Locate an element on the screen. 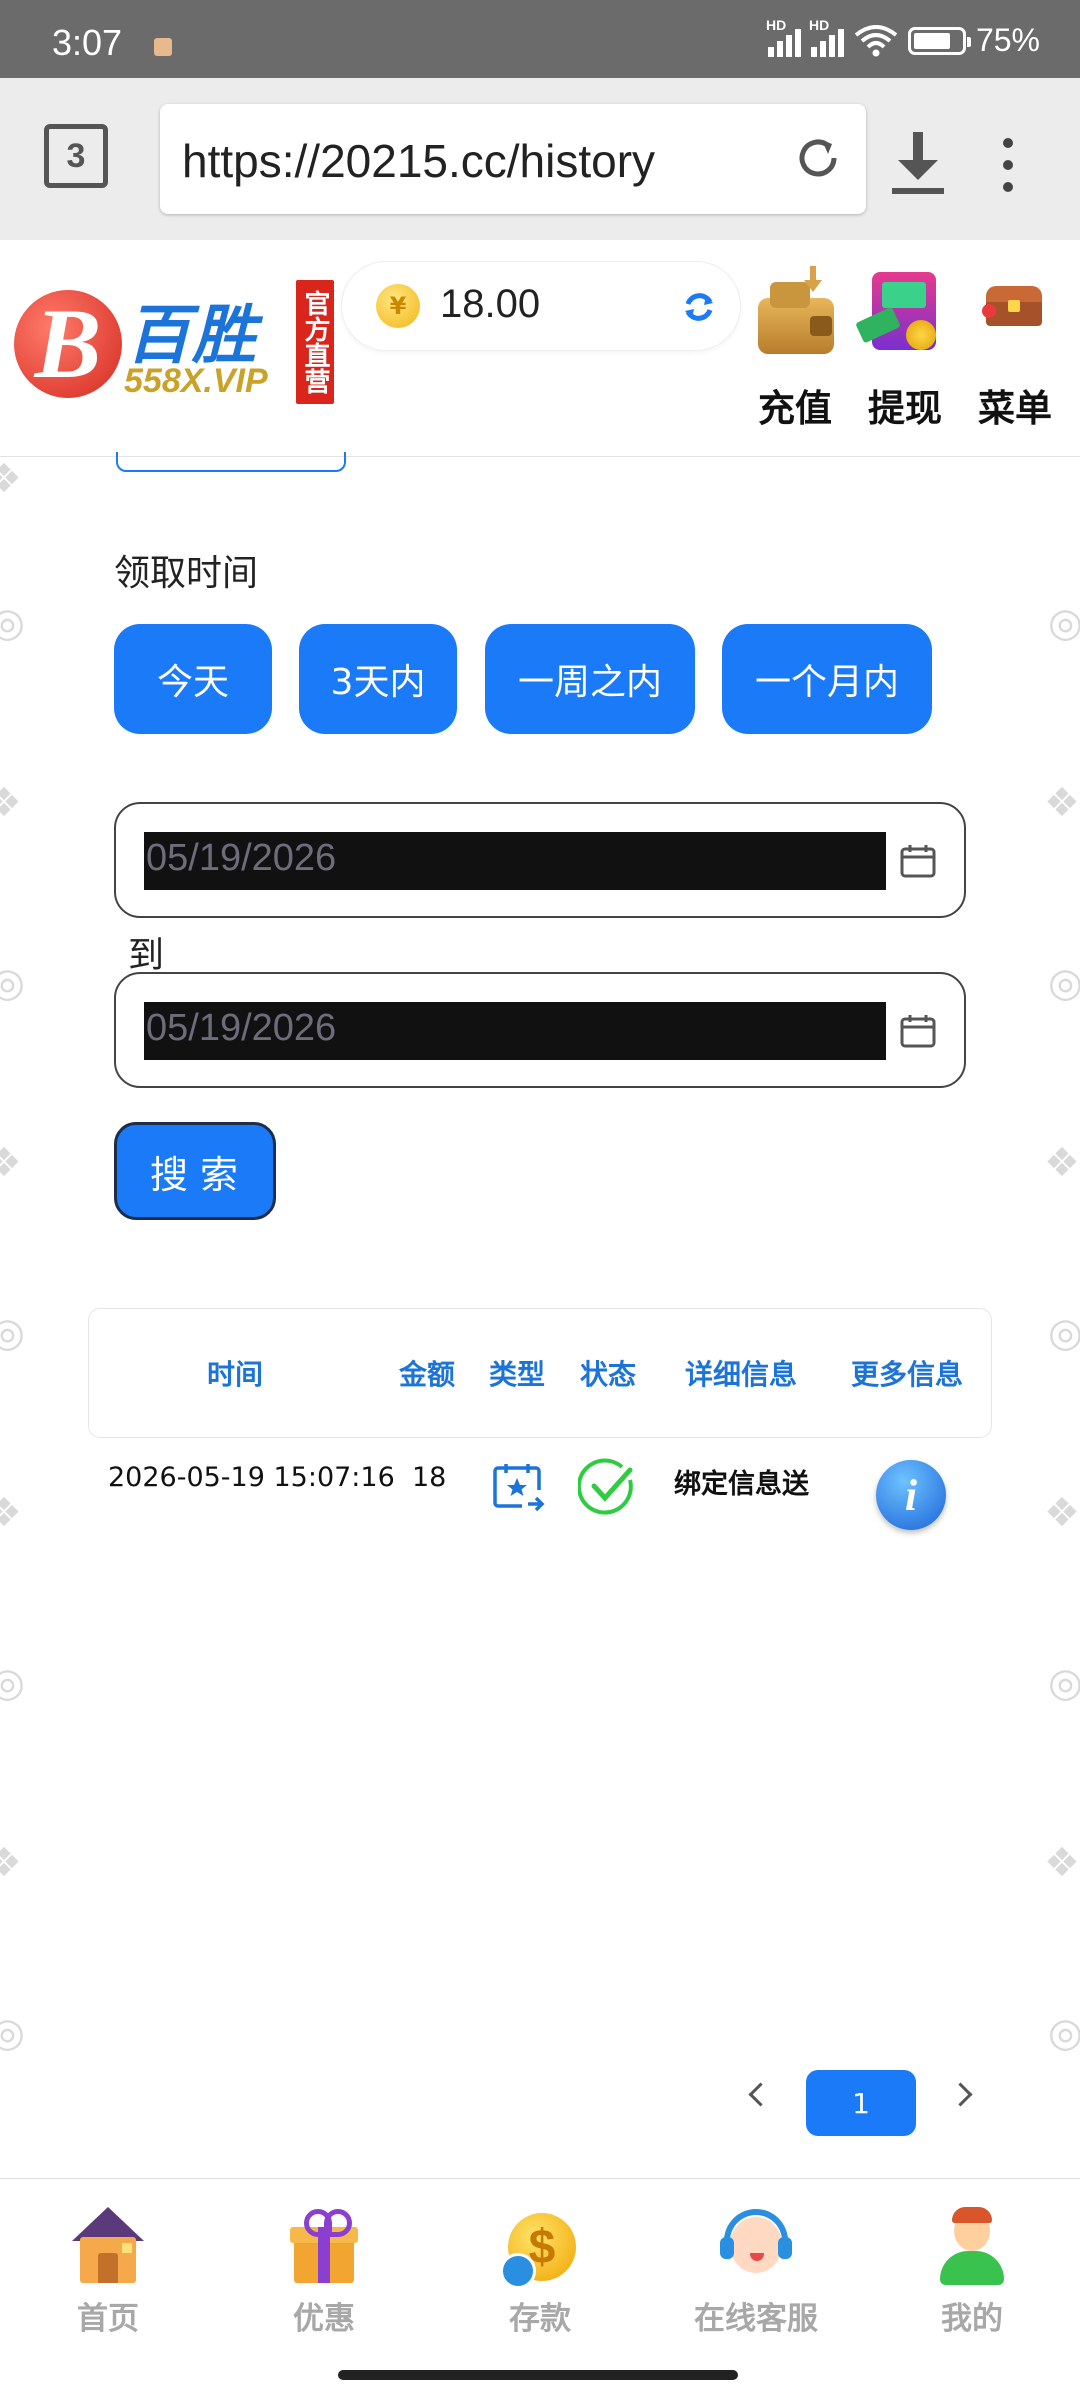 This screenshot has height=2400, width=1080. site-header: B 百胜 558X.VIP 官方直营 ¥ 18.00 充值 提现 菜单 is located at coordinates (540, 348).